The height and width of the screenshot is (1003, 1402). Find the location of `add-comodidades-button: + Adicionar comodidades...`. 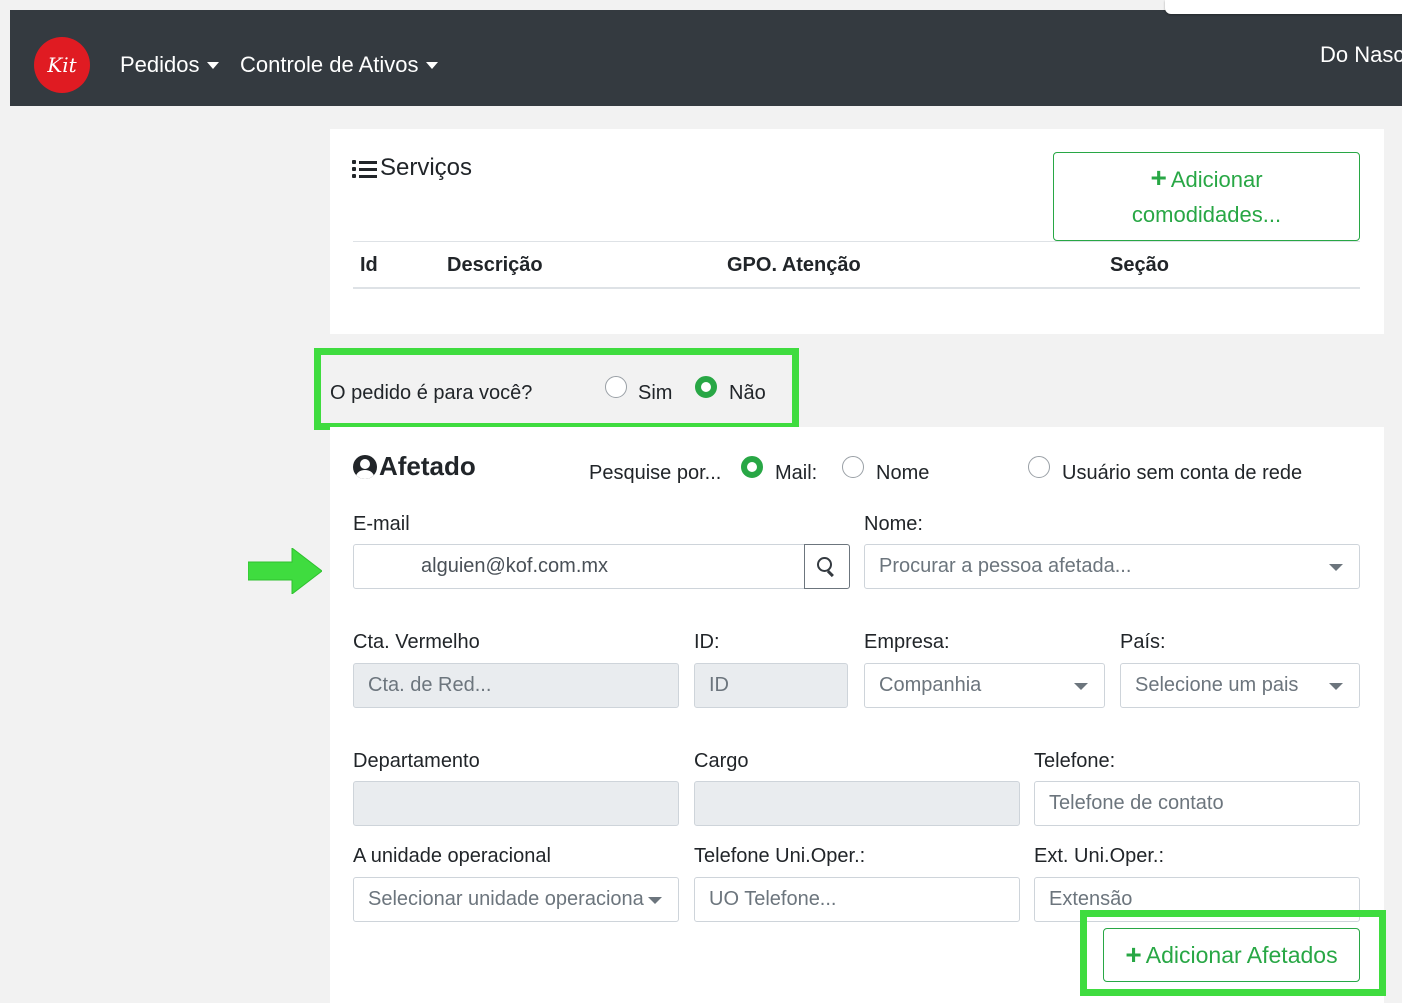

add-comodidades-button: + Adicionar comodidades... is located at coordinates (1206, 196).